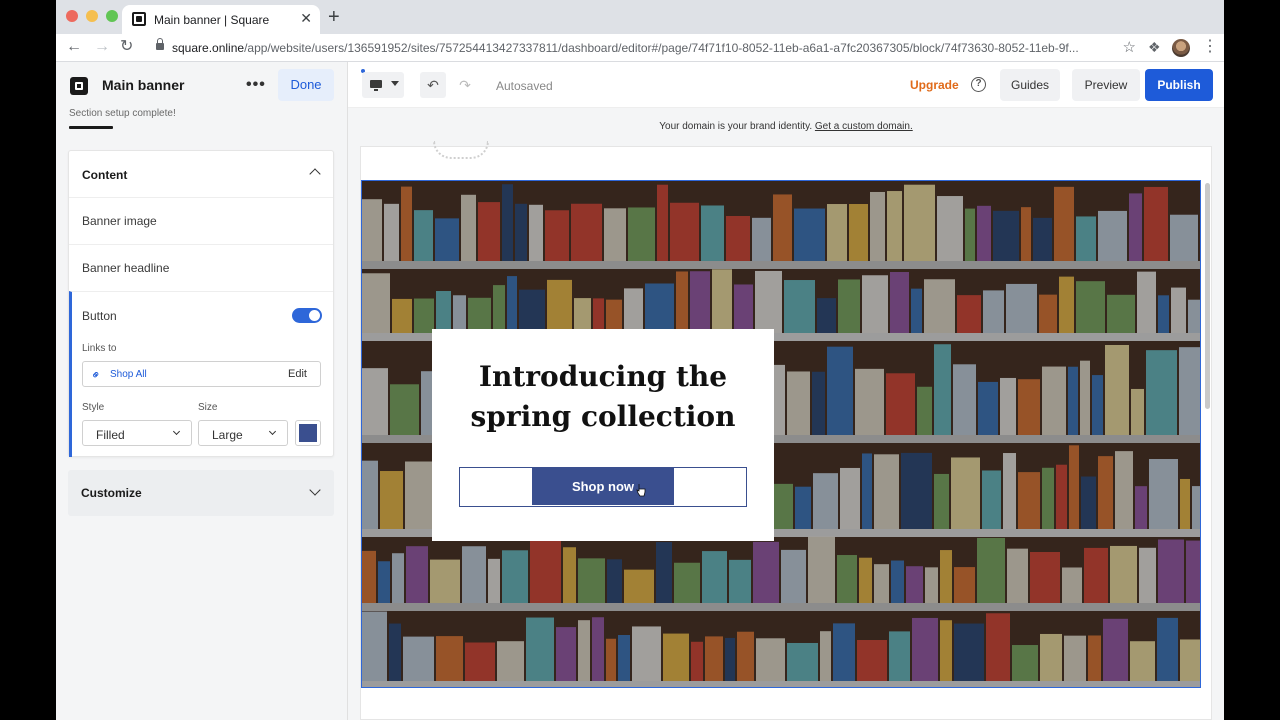 This screenshot has width=1280, height=720. I want to click on help-icon: ?, so click(978, 84).